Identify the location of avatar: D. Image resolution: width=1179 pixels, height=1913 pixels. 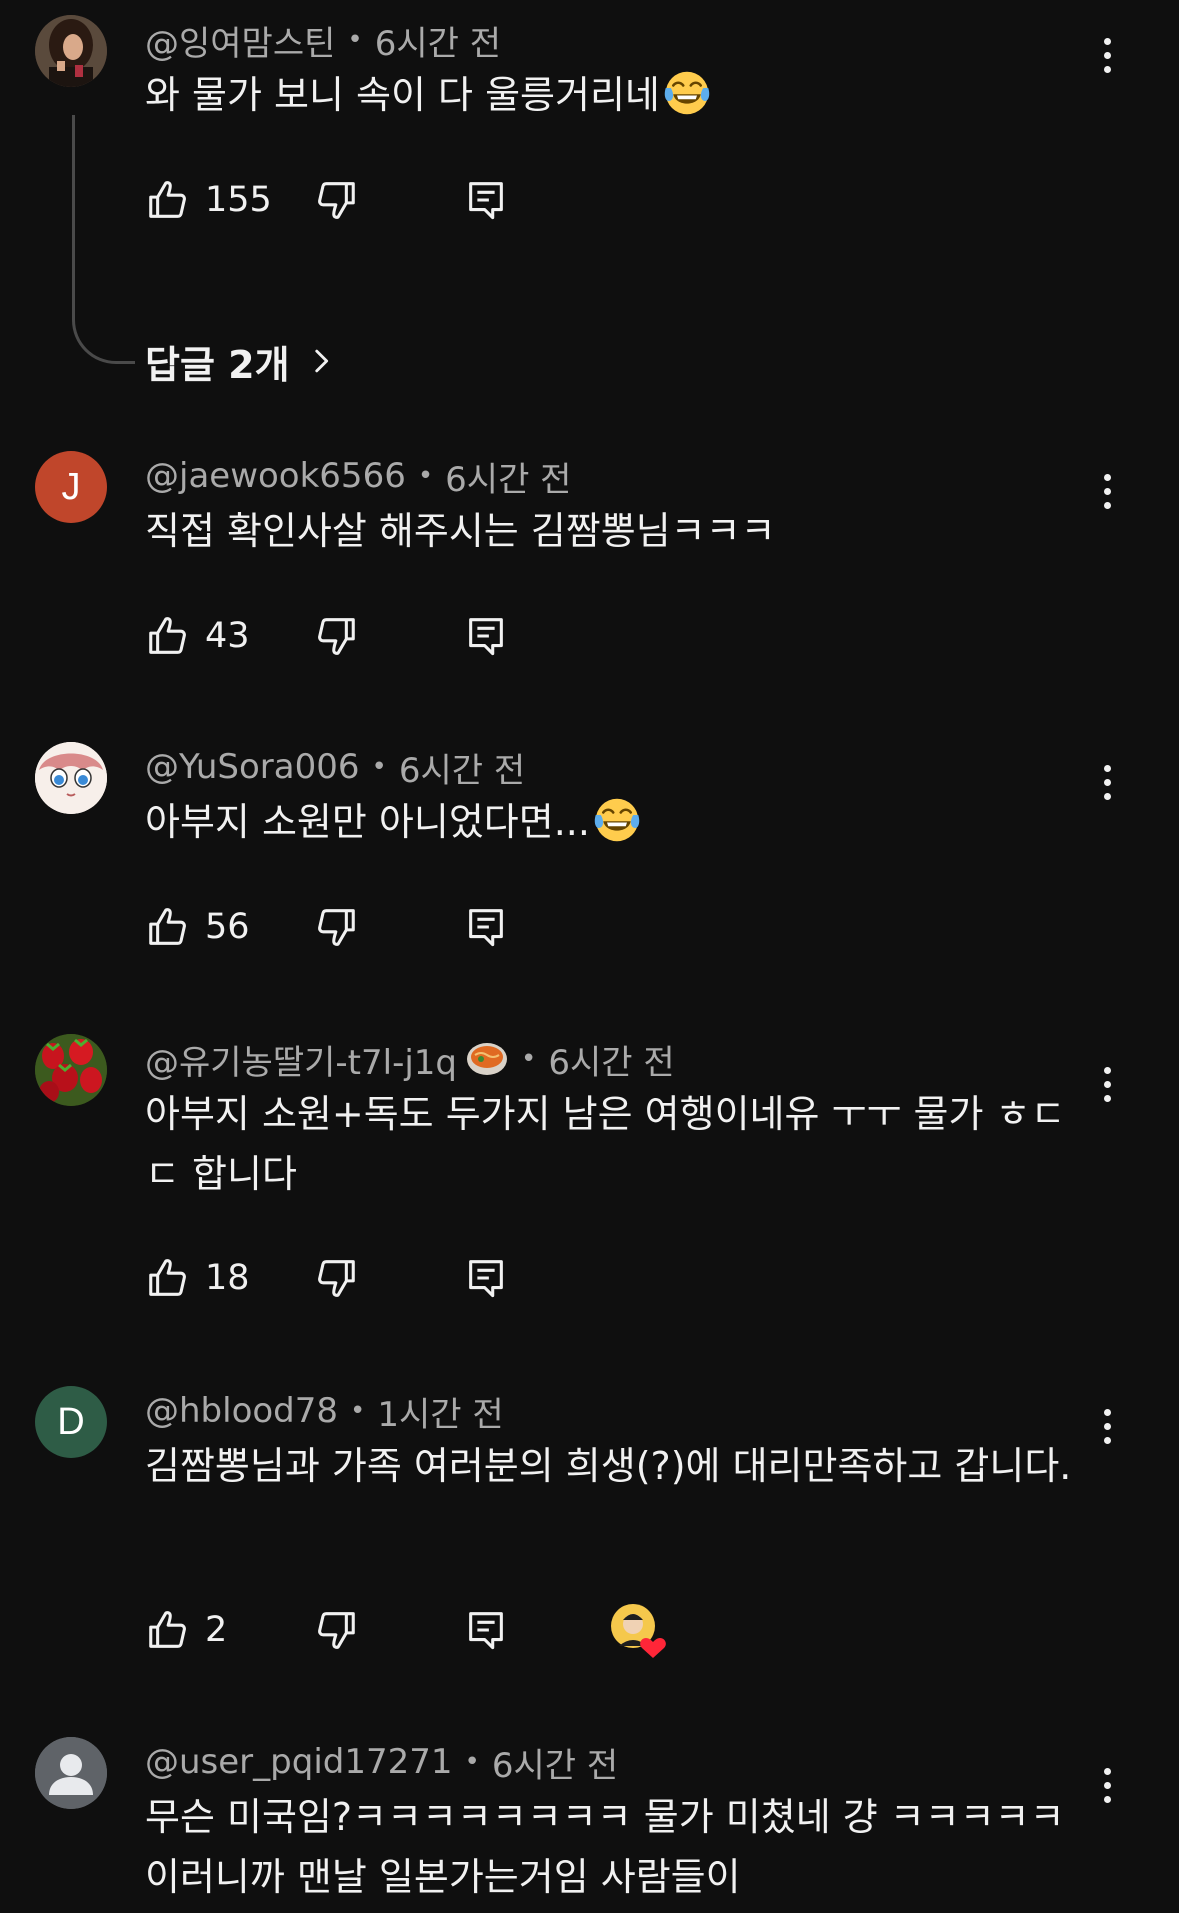
(71, 1422).